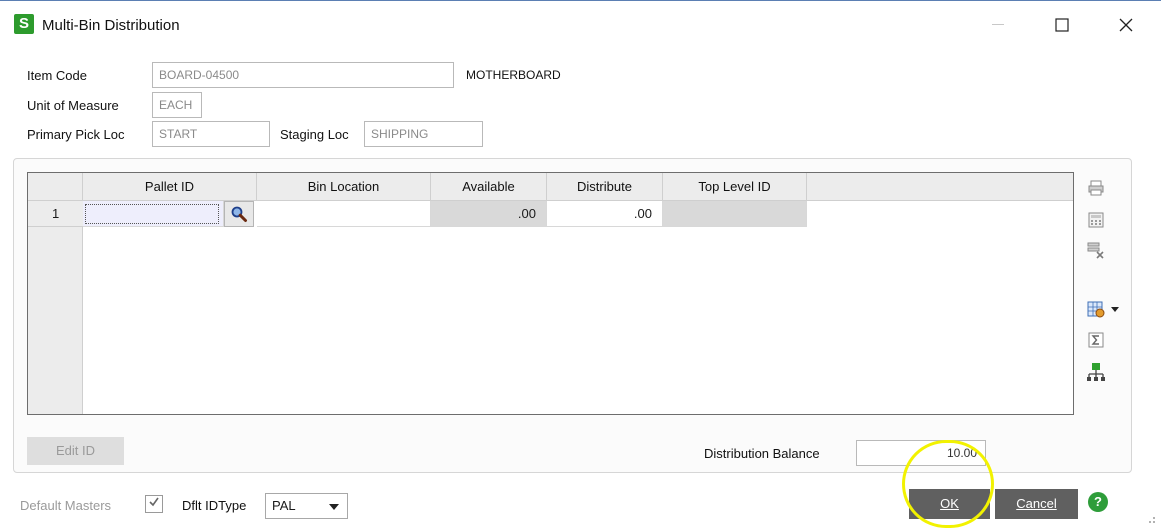 This screenshot has width=1161, height=529. I want to click on app-icon: S, so click(24, 24).